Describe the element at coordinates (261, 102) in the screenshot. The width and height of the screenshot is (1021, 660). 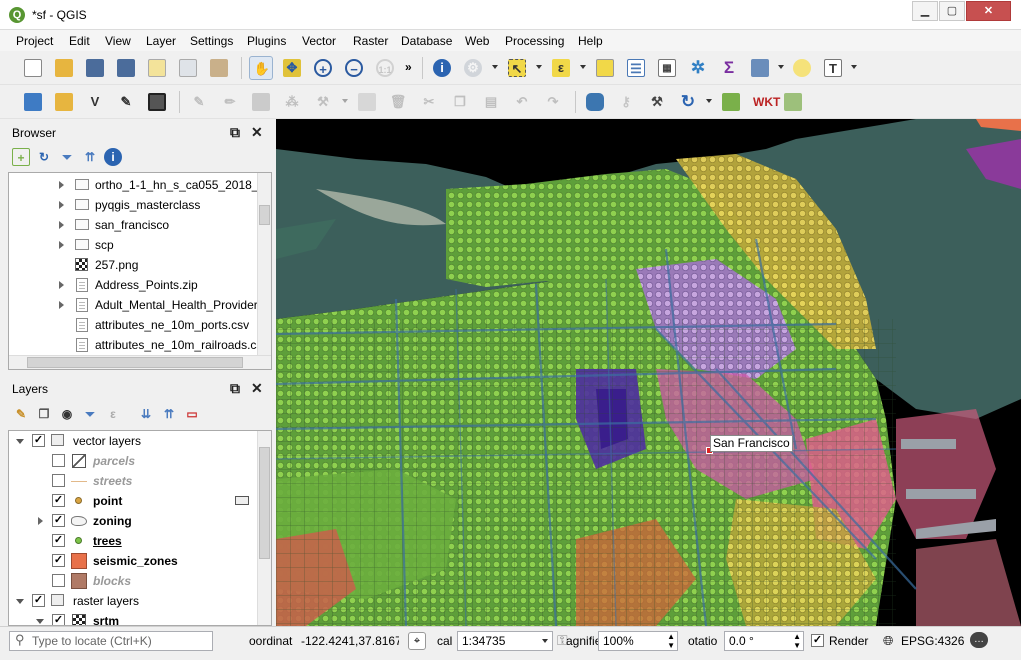
I see `save-edits-icon` at that location.